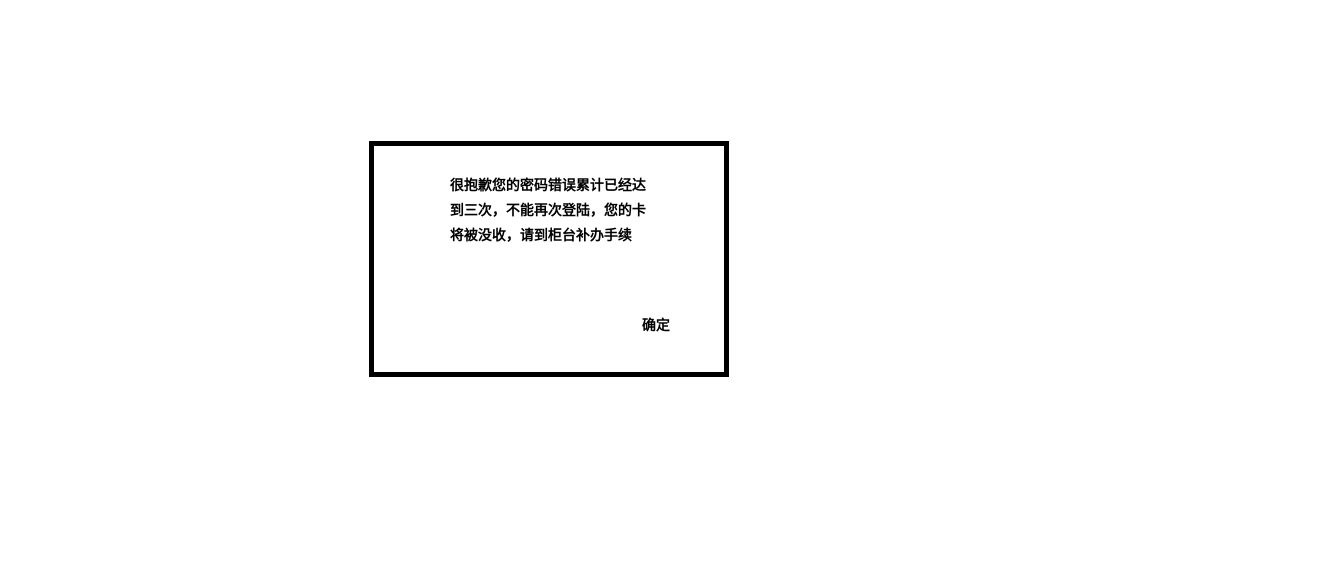 This screenshot has height=564, width=1337. I want to click on ok-button: 确定, so click(656, 326).